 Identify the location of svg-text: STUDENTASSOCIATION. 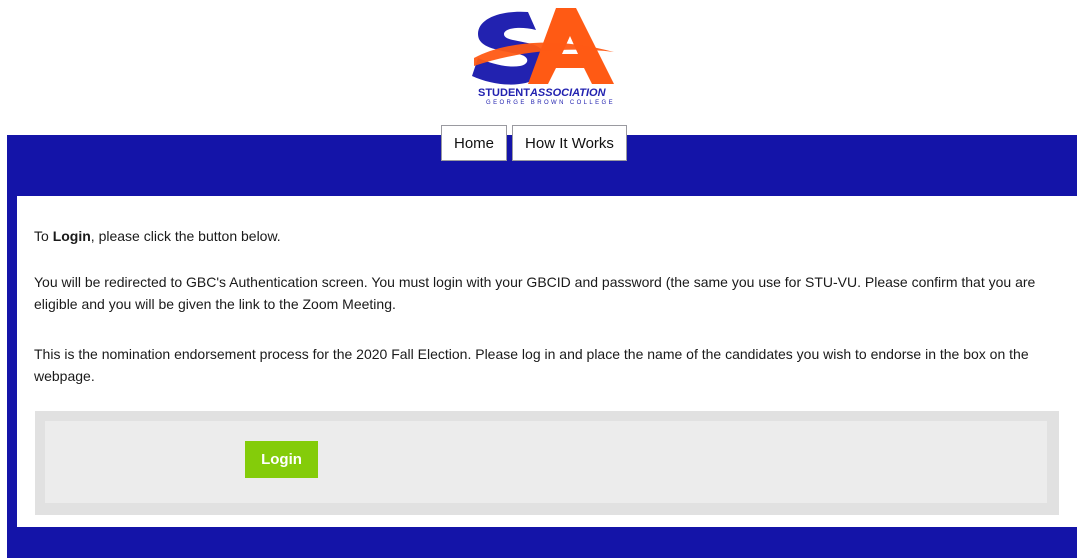
(542, 93).